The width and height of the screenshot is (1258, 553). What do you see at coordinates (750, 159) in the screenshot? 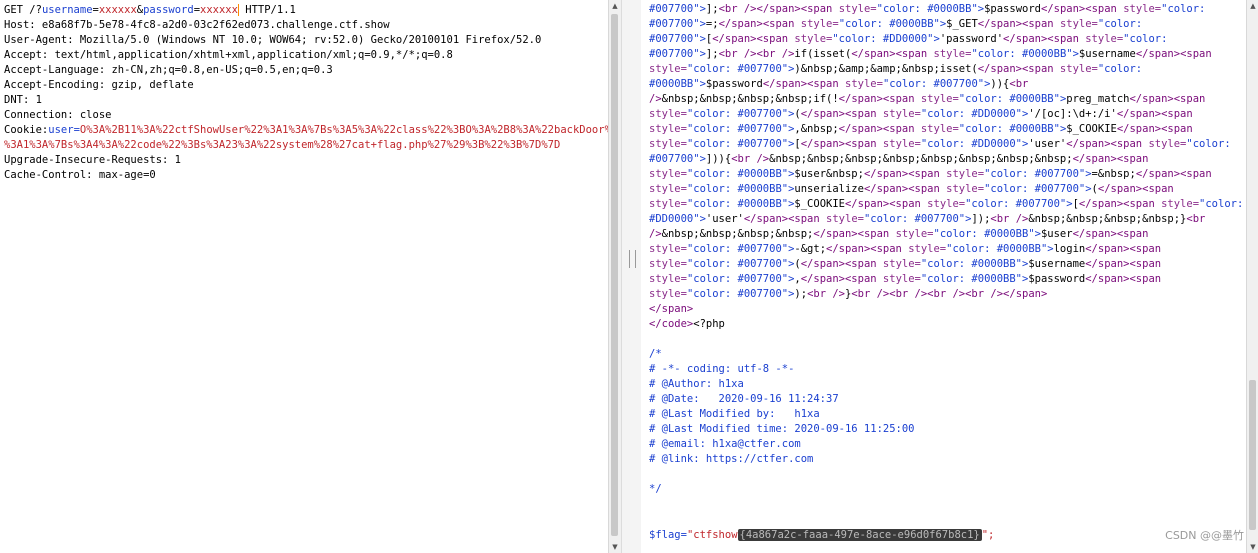
I see `code-token: <br />` at bounding box center [750, 159].